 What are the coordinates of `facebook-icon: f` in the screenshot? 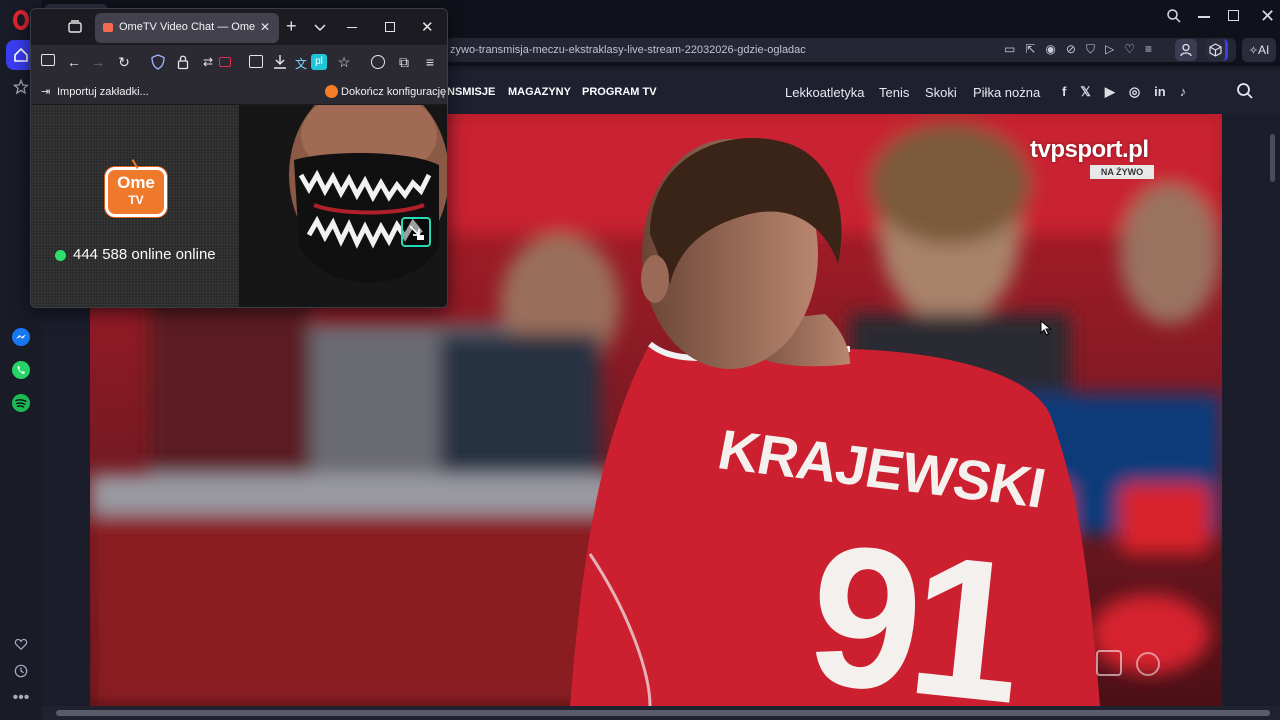 It's located at (1064, 92).